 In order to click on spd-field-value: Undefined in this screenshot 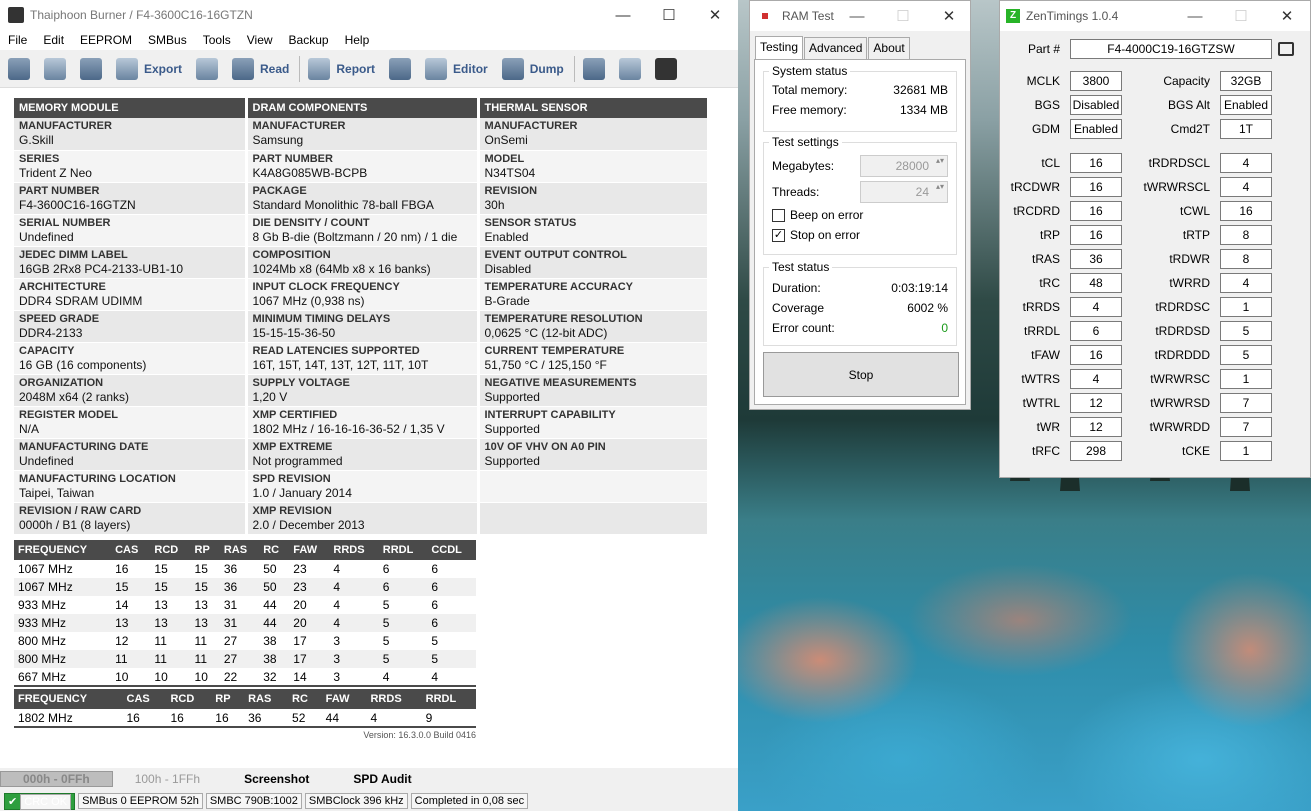, I will do `click(46, 460)`.